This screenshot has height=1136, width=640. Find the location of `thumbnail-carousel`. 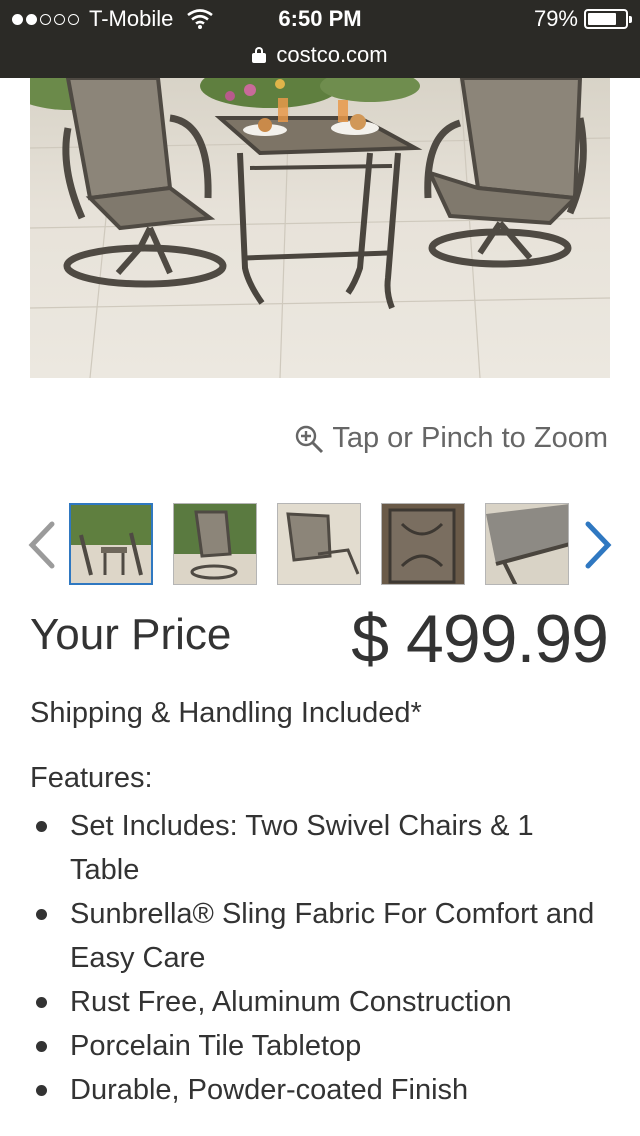

thumbnail-carousel is located at coordinates (320, 545).